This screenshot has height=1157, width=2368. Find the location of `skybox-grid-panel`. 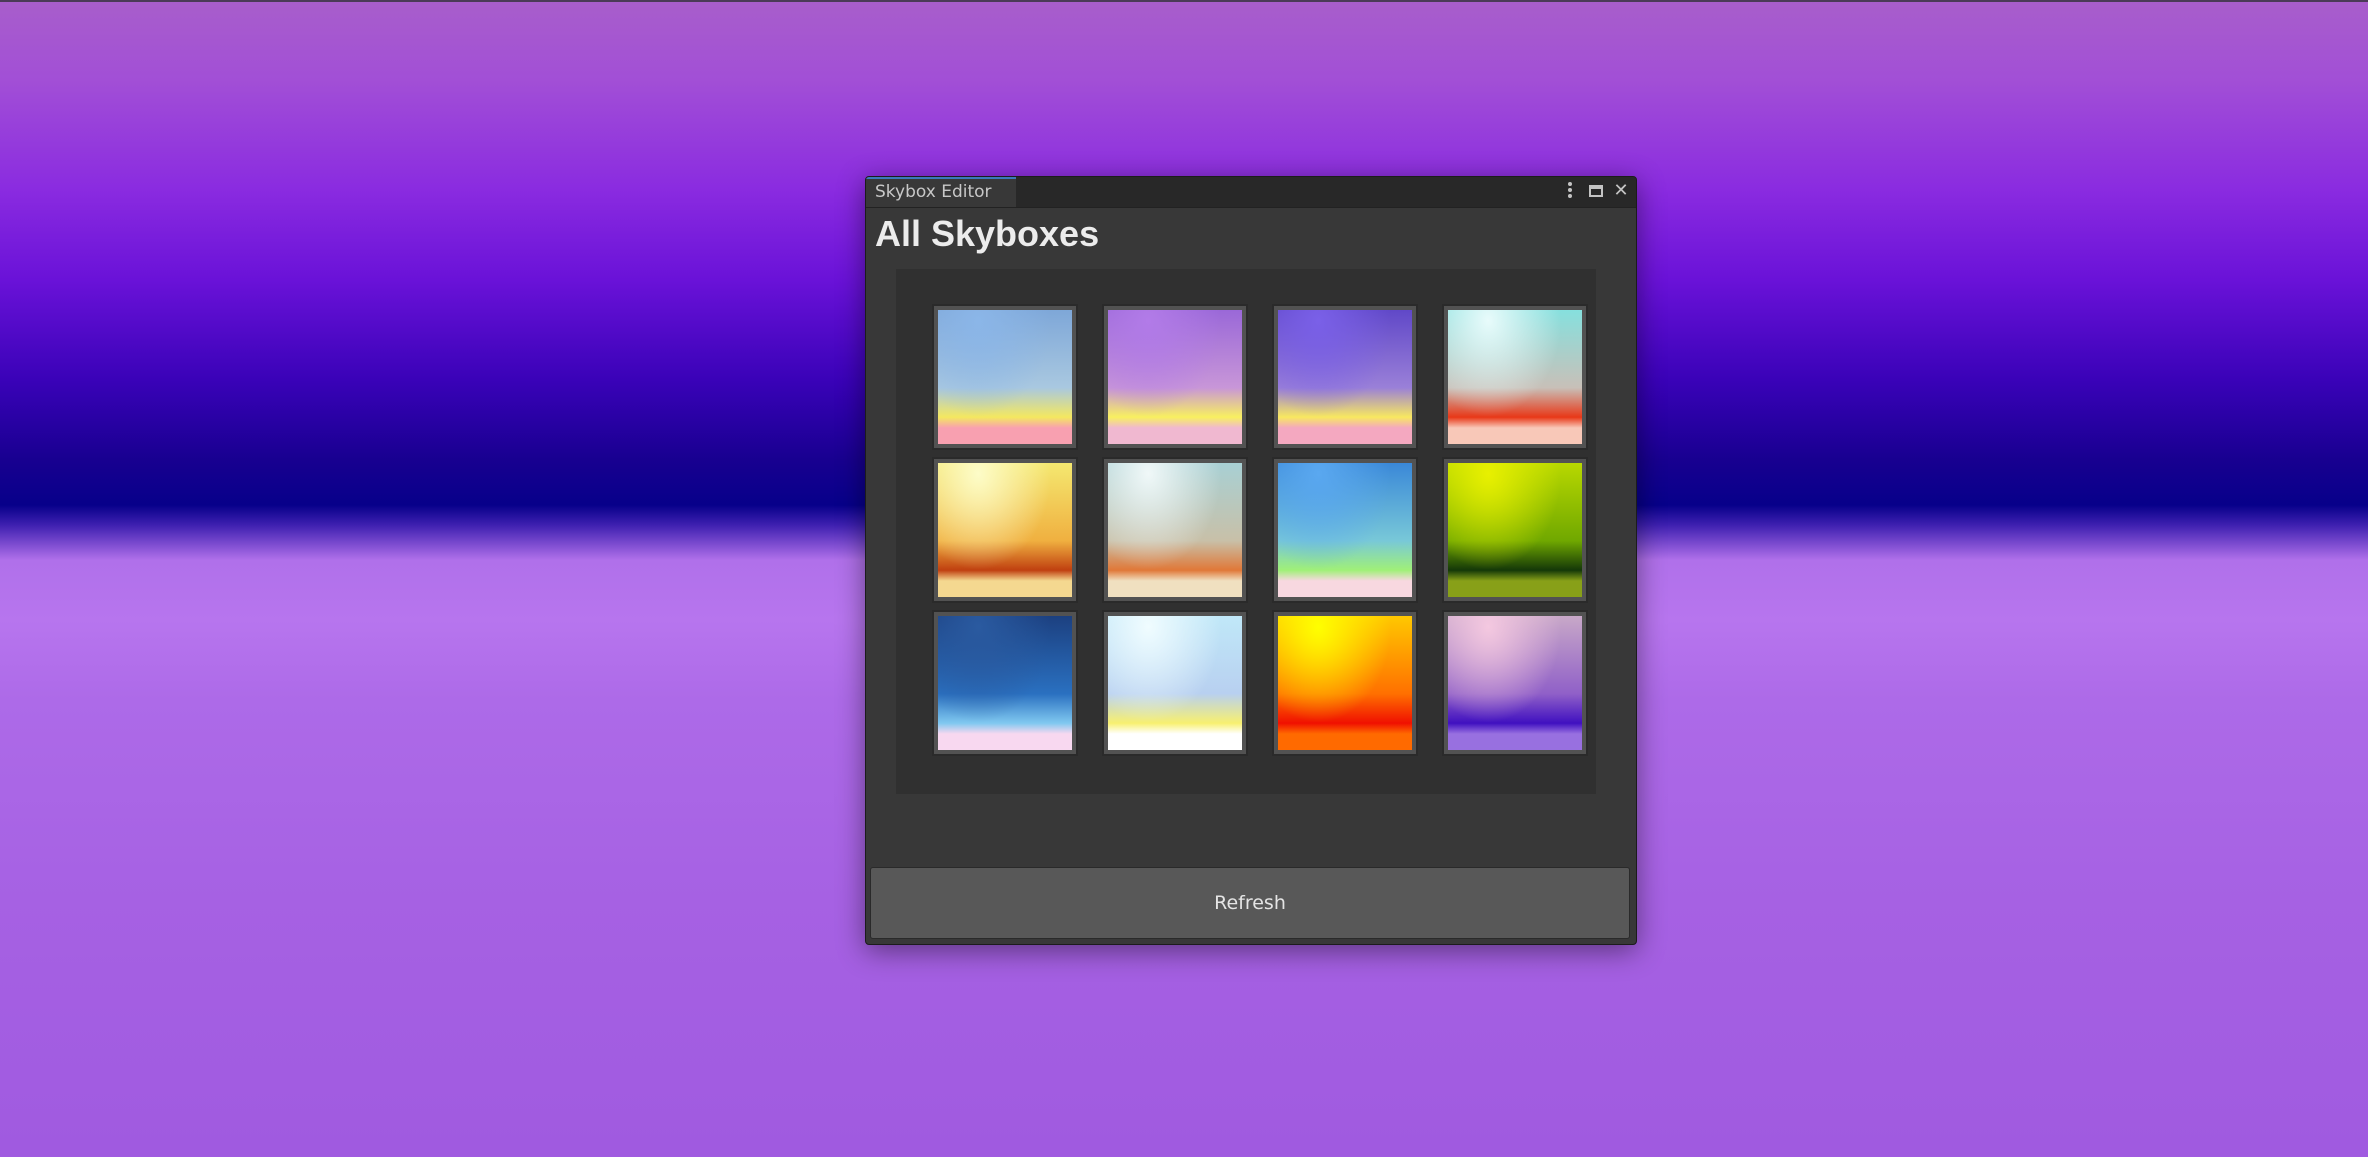

skybox-grid-panel is located at coordinates (1246, 531).